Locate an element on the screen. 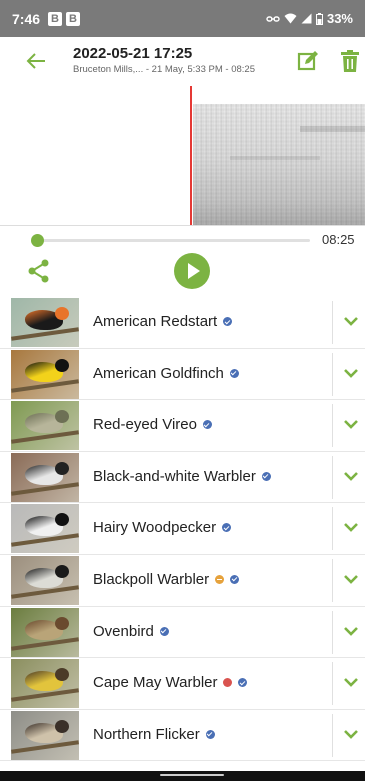  seek-thumb is located at coordinates (37, 240).